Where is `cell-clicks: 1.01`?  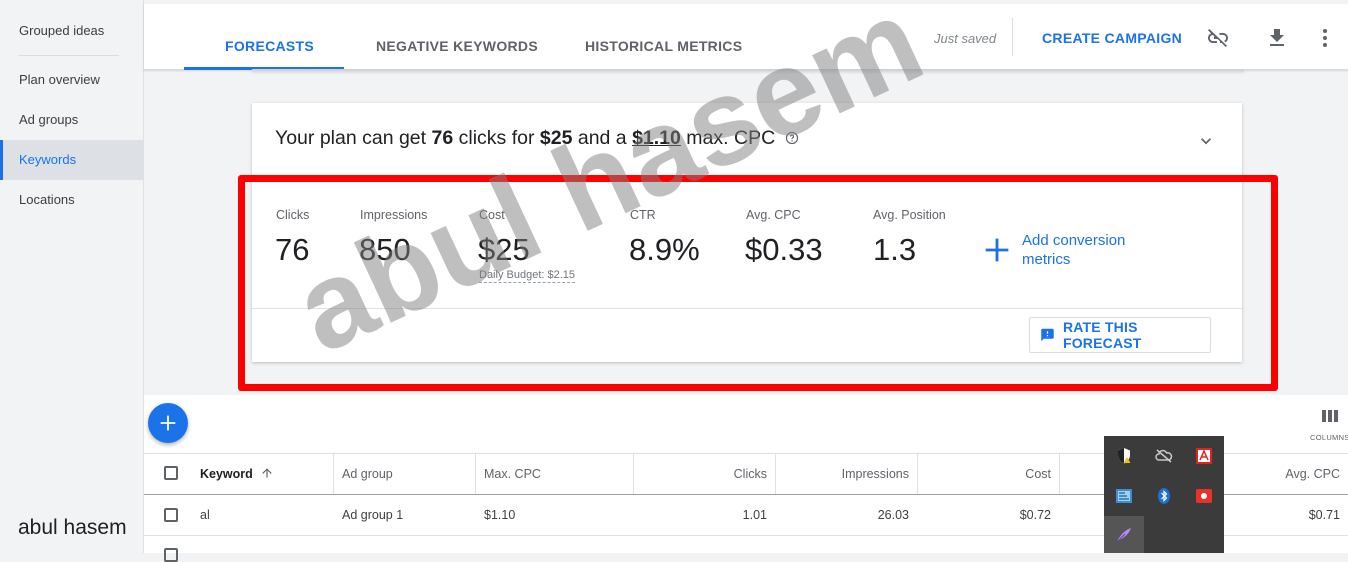
cell-clicks: 1.01 is located at coordinates (754, 515).